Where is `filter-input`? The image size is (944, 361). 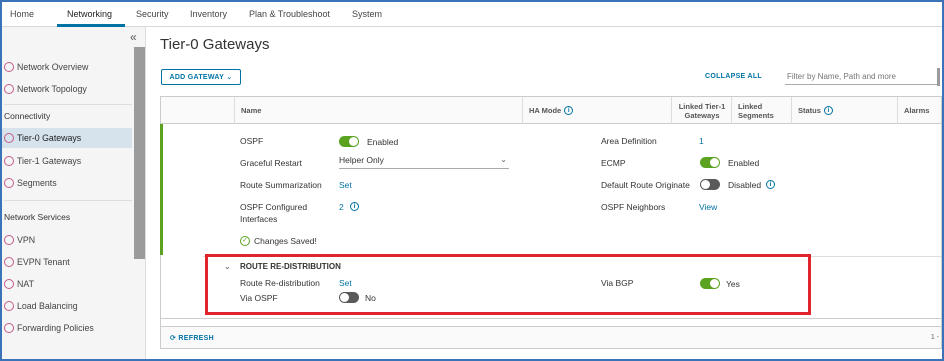
filter-input is located at coordinates (862, 76).